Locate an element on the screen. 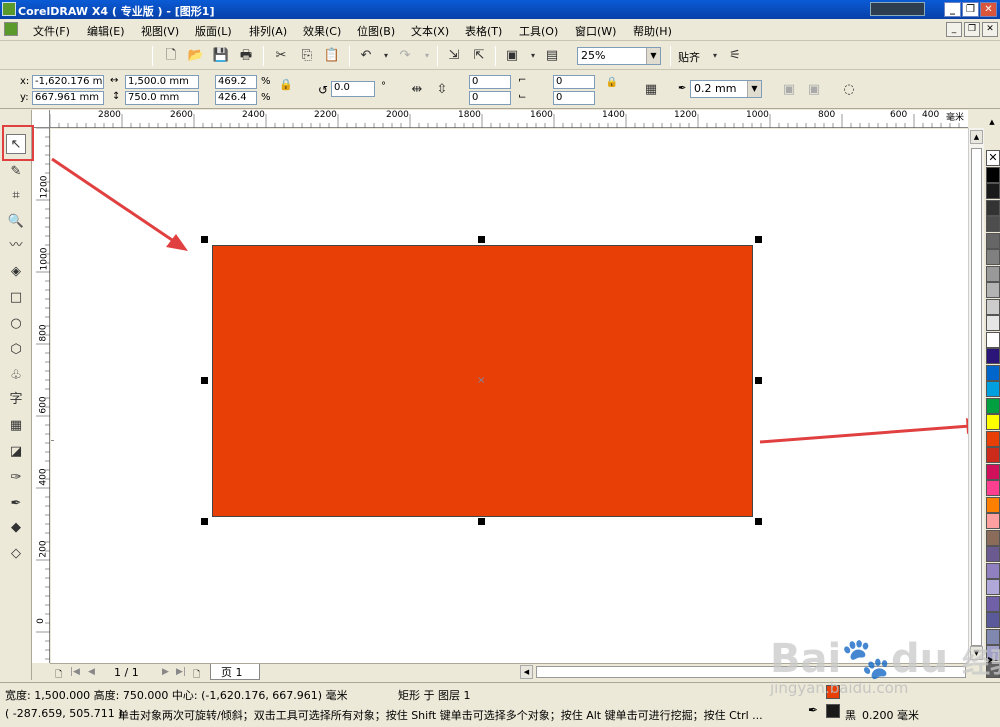 Image resolution: width=1000 pixels, height=727 pixels. page-tab-label: 页 1 is located at coordinates (232, 672).